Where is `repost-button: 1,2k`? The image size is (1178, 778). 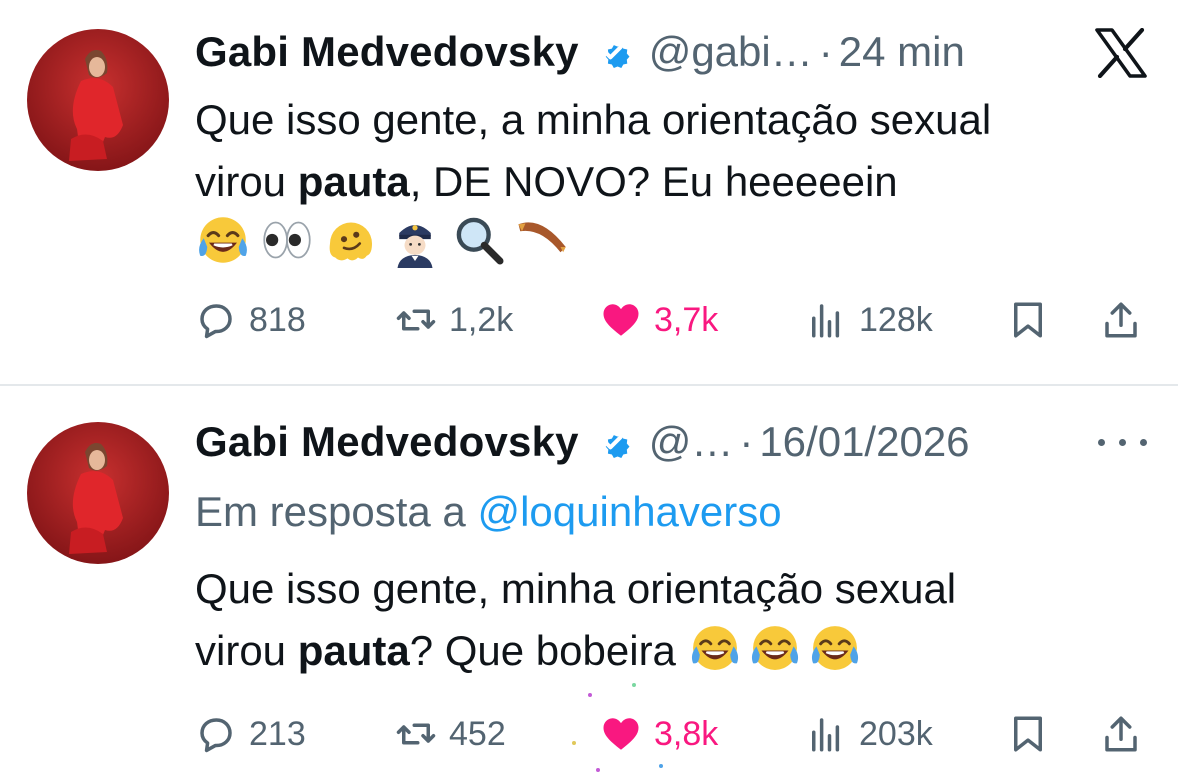 repost-button: 1,2k is located at coordinates (454, 320).